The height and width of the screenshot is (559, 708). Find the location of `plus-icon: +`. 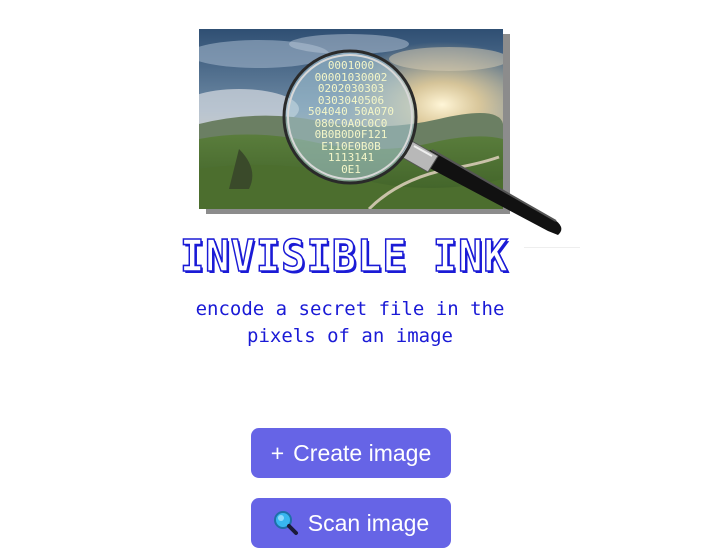

plus-icon: + is located at coordinates (277, 452).